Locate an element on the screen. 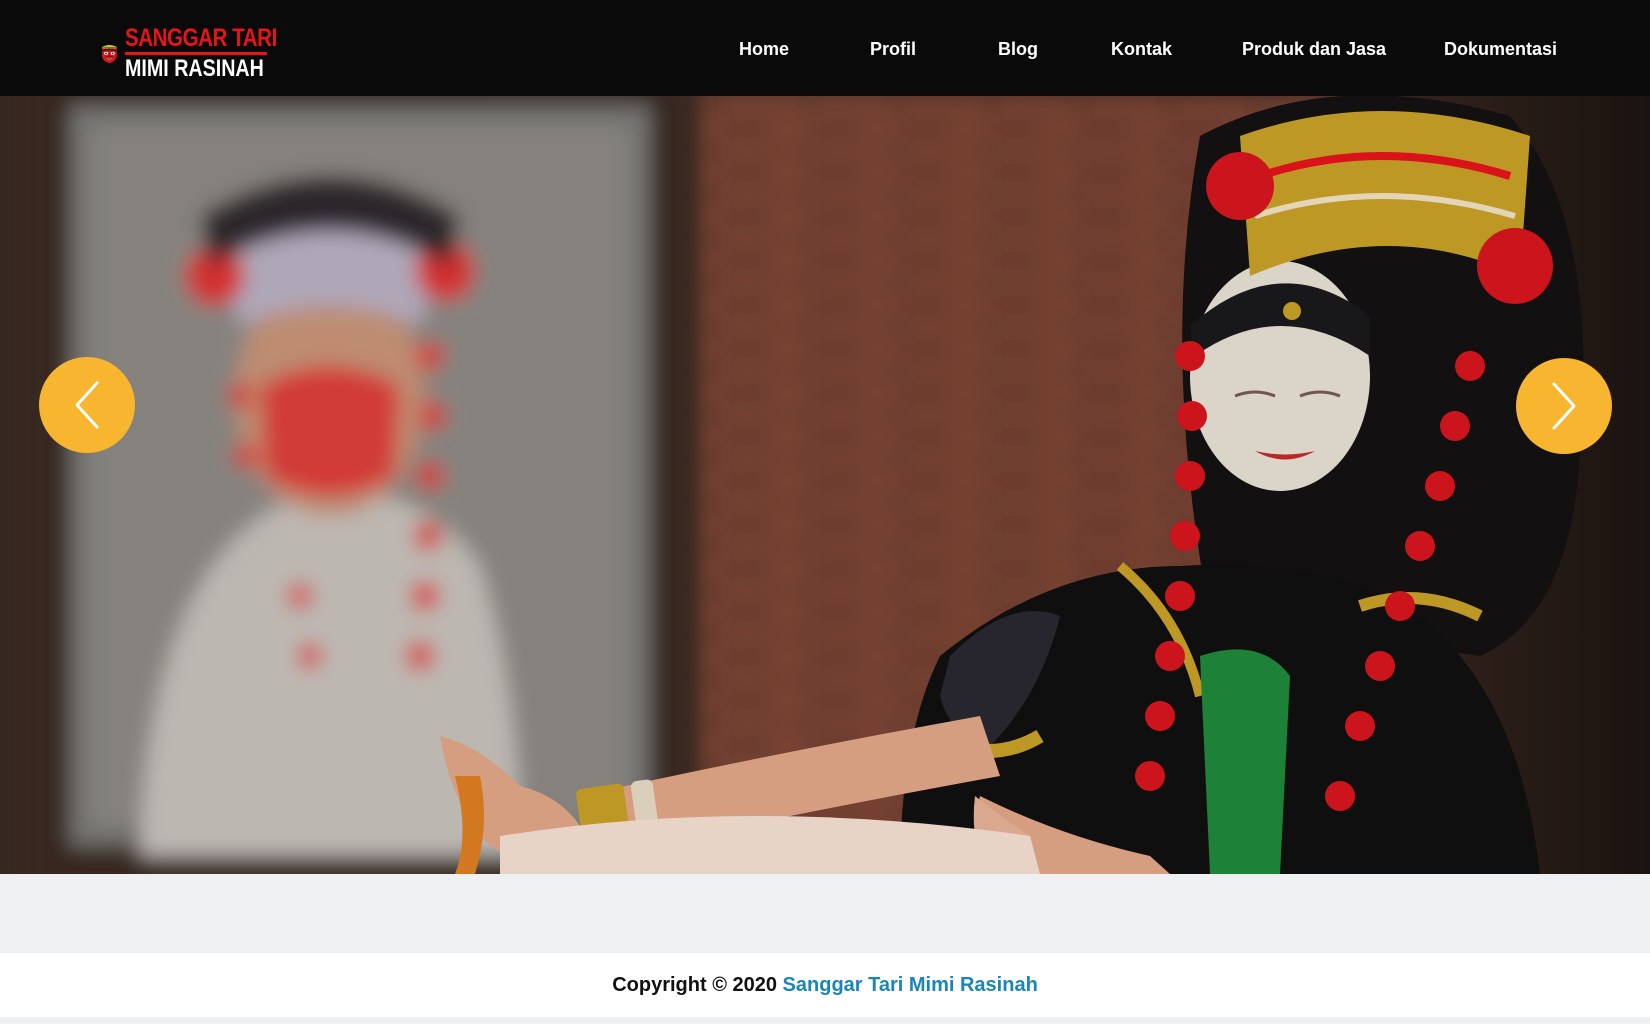 Image resolution: width=1650 pixels, height=1024 pixels. copyright-prefix: Copyright © 2020 is located at coordinates (694, 984).